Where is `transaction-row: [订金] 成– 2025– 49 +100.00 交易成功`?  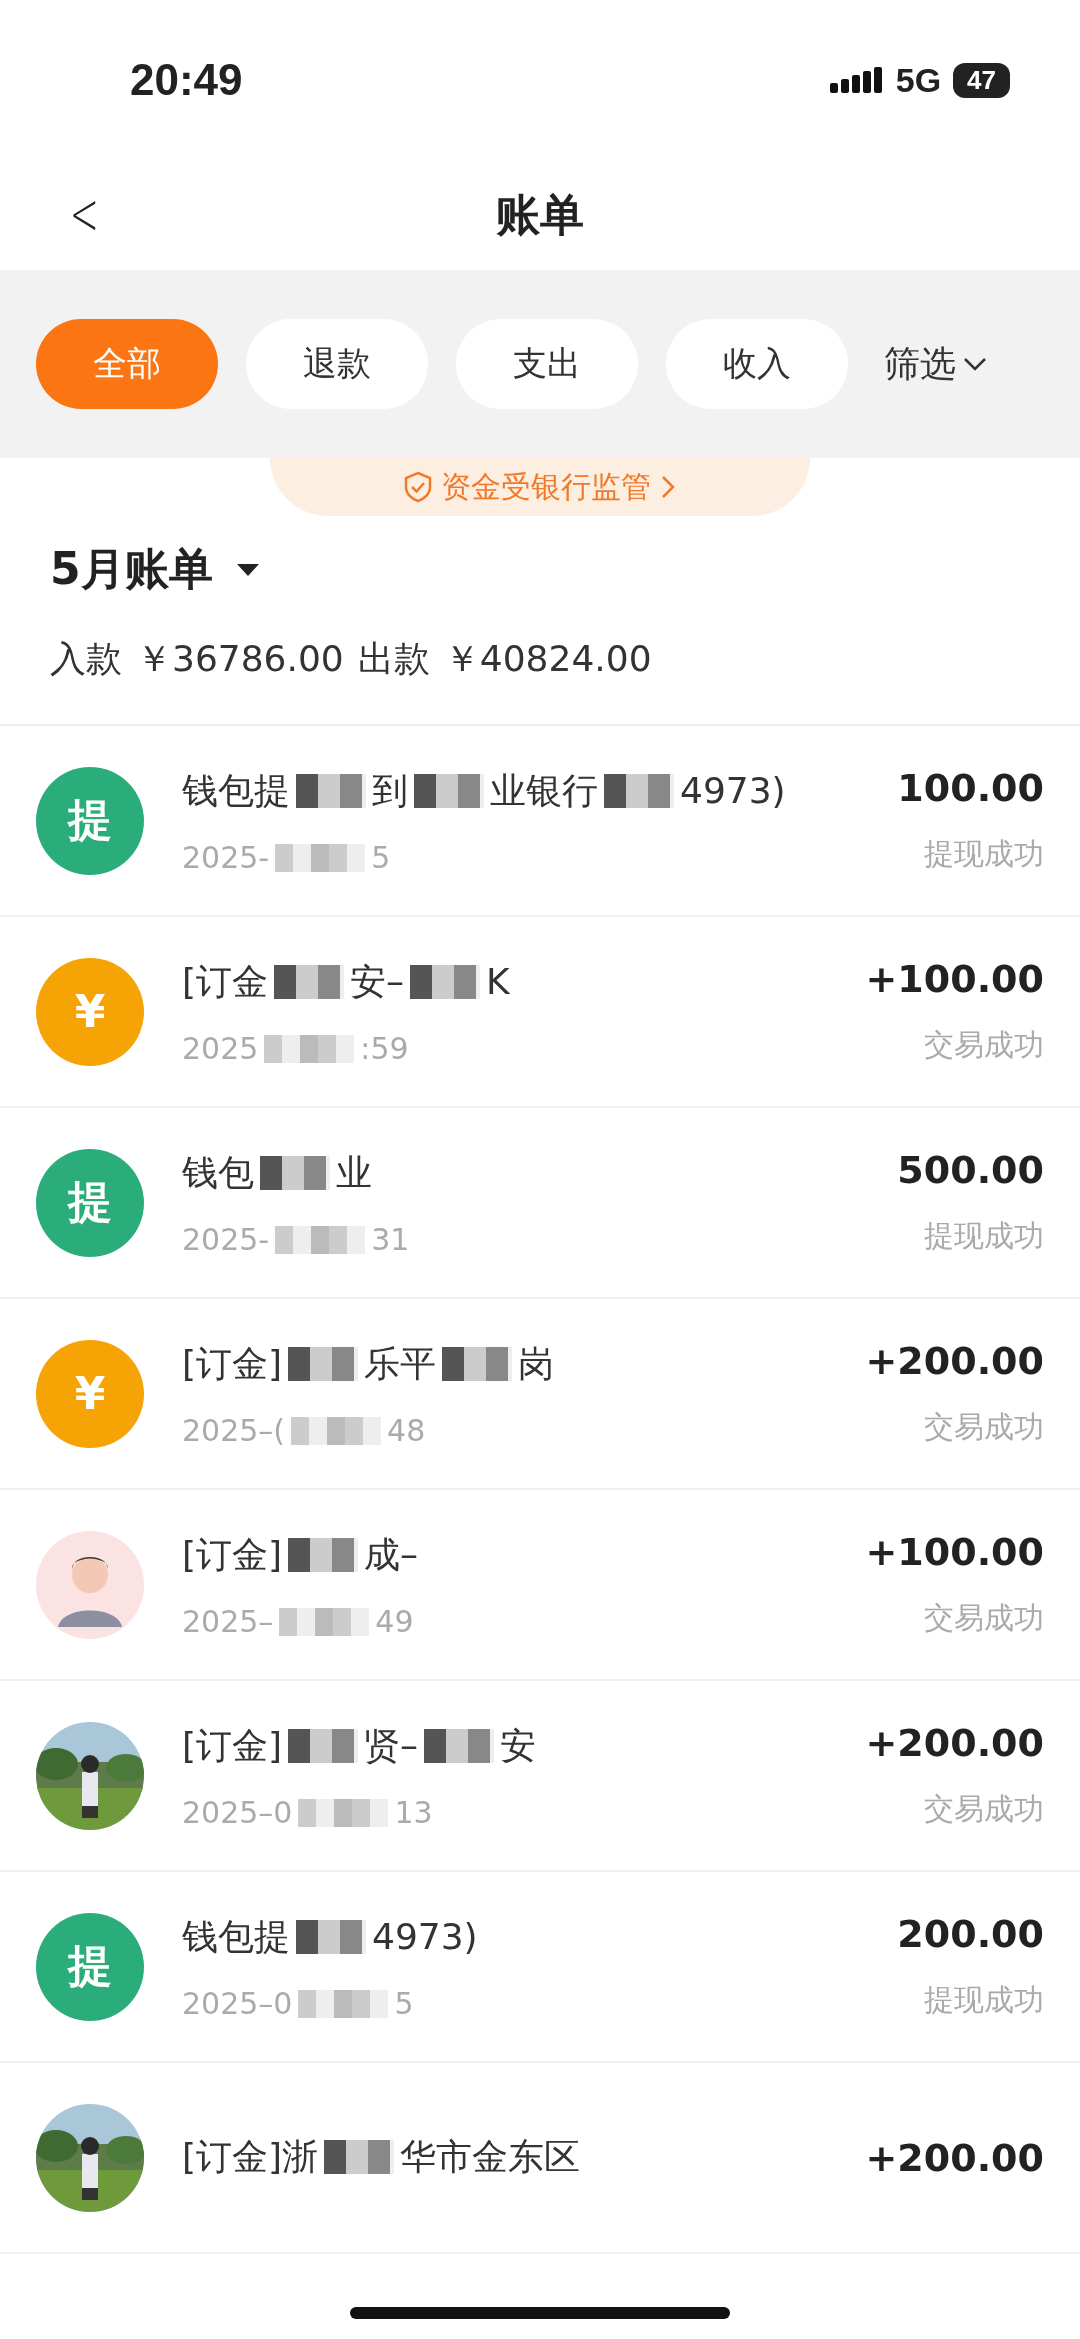
transaction-row: [订金] 成– 2025– 49 +100.00 交易成功 is located at coordinates (540, 1585).